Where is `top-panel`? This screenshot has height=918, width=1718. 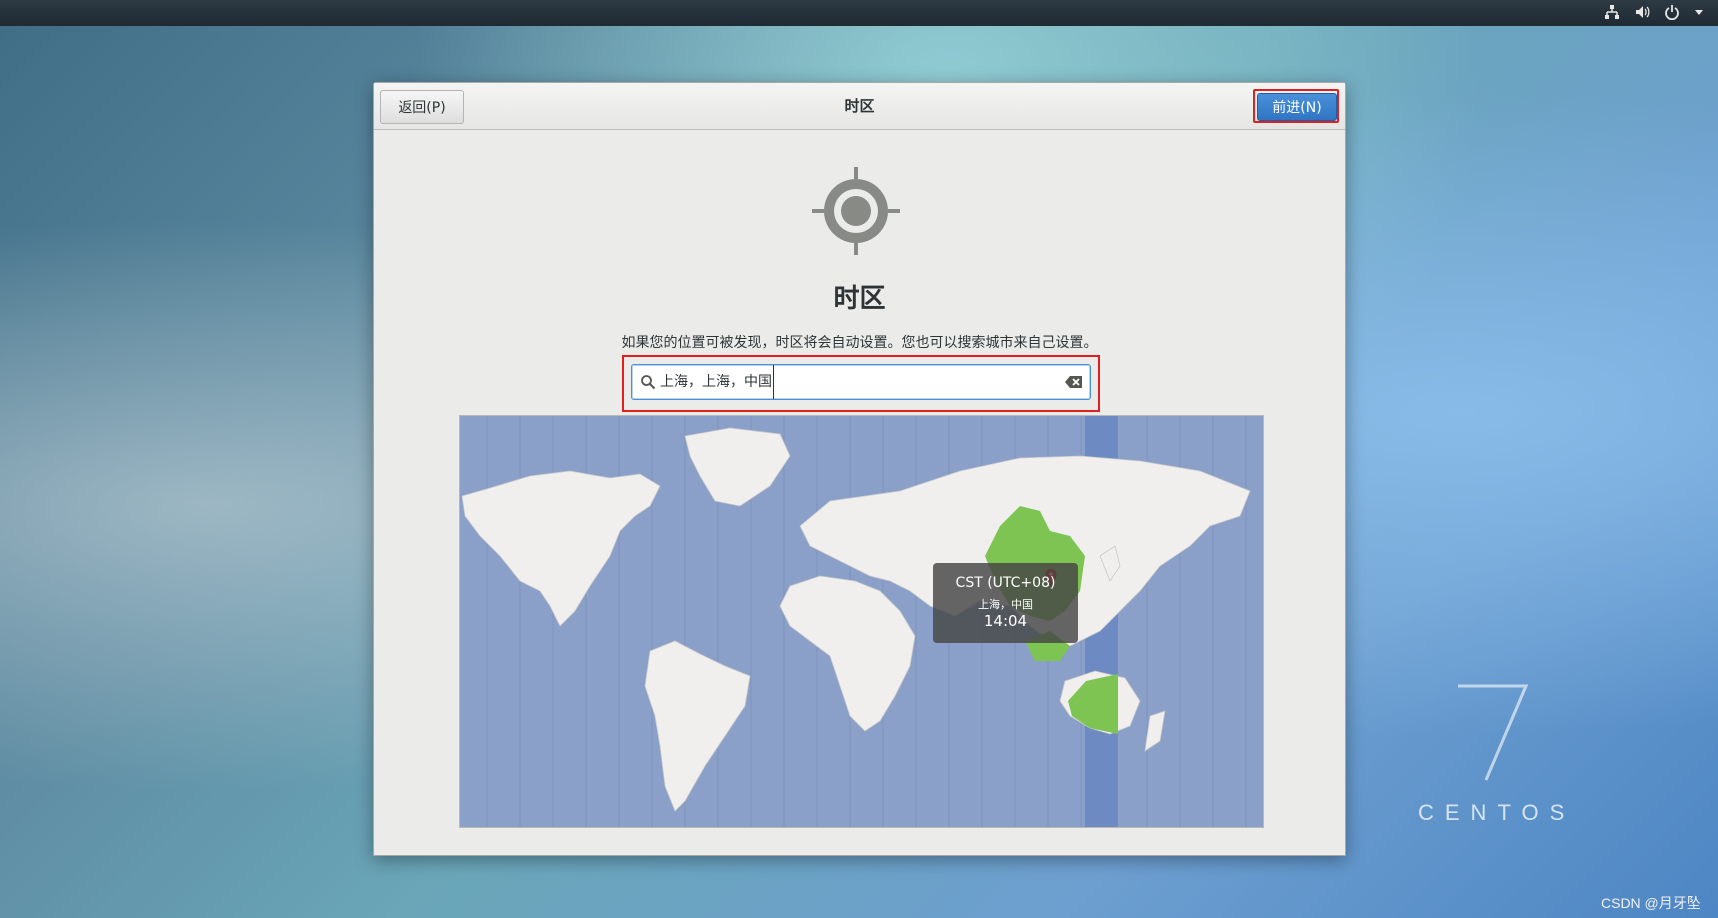 top-panel is located at coordinates (859, 13).